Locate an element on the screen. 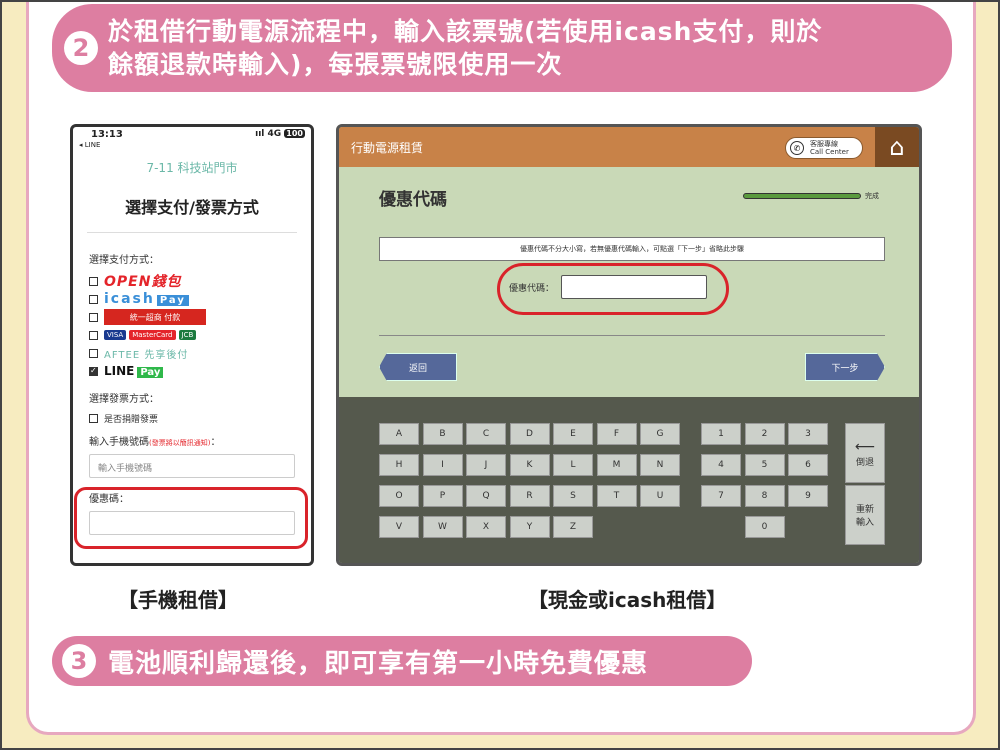 The height and width of the screenshot is (750, 1000). icash-pay-badge: Pay is located at coordinates (172, 300).